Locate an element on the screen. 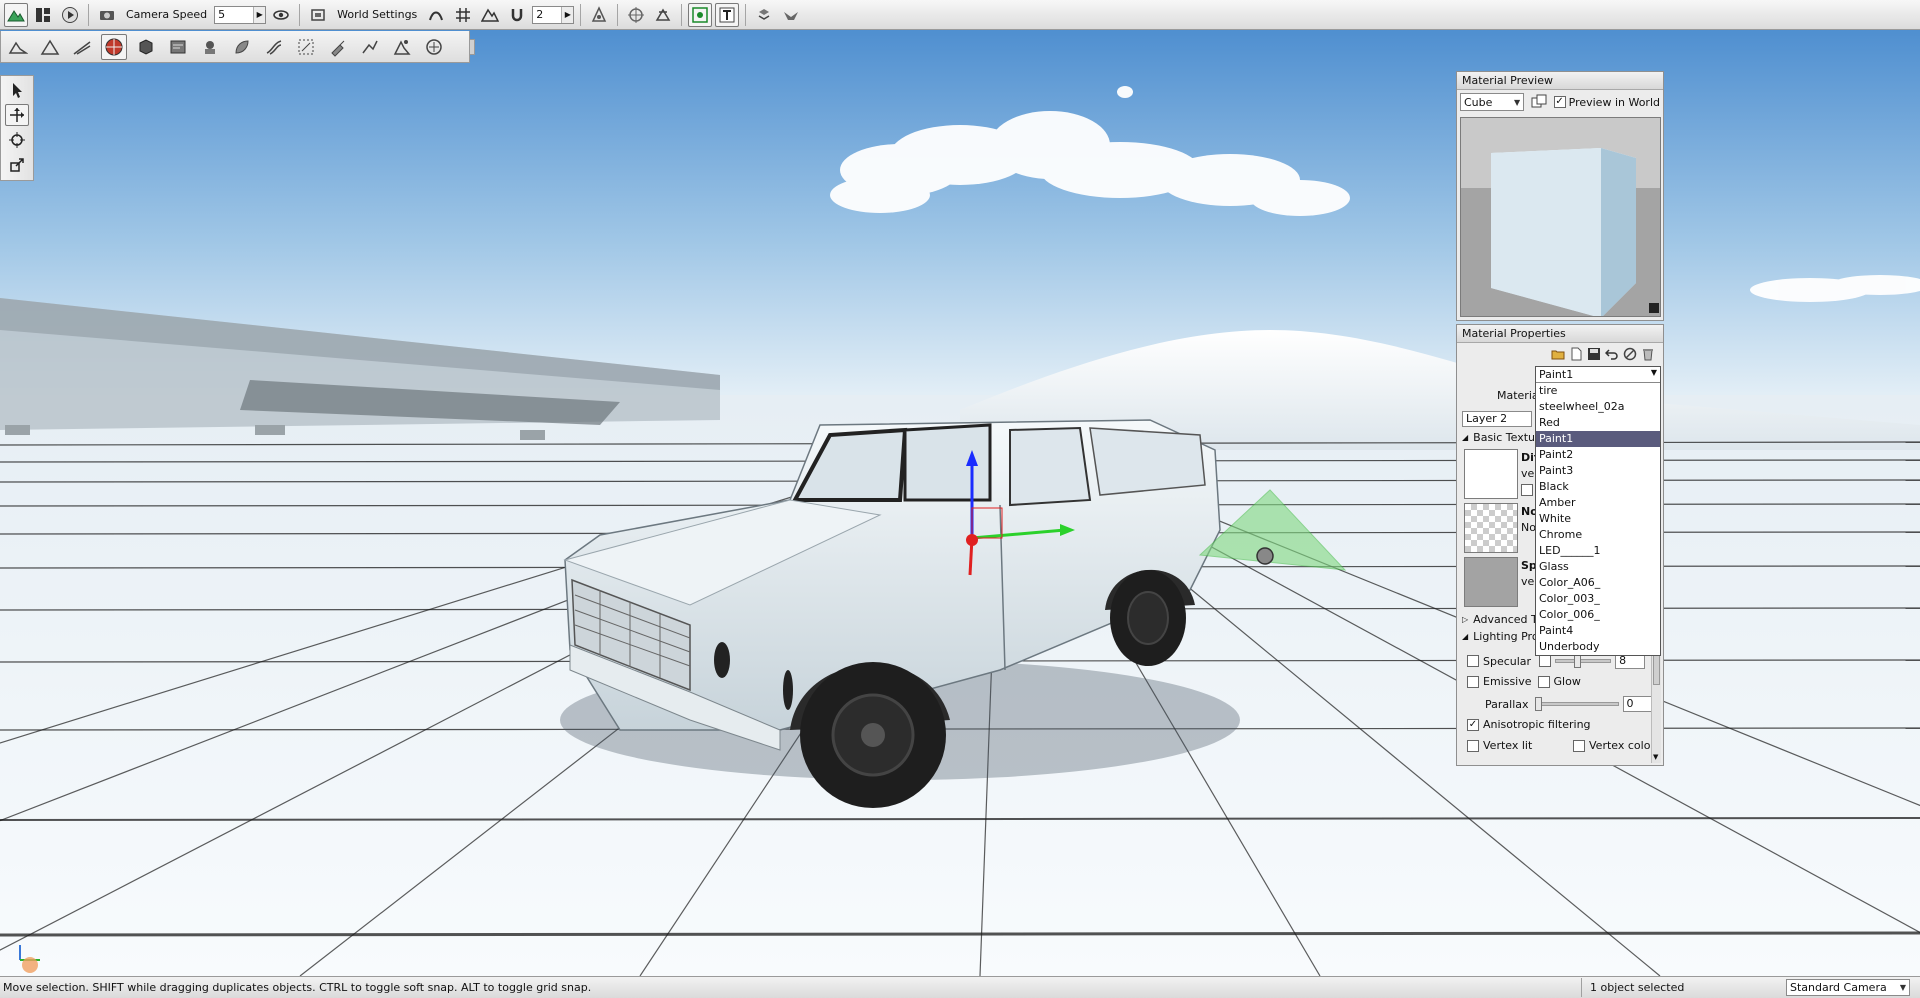 The height and width of the screenshot is (998, 1920). revert-material-button is located at coordinates (1612, 354).